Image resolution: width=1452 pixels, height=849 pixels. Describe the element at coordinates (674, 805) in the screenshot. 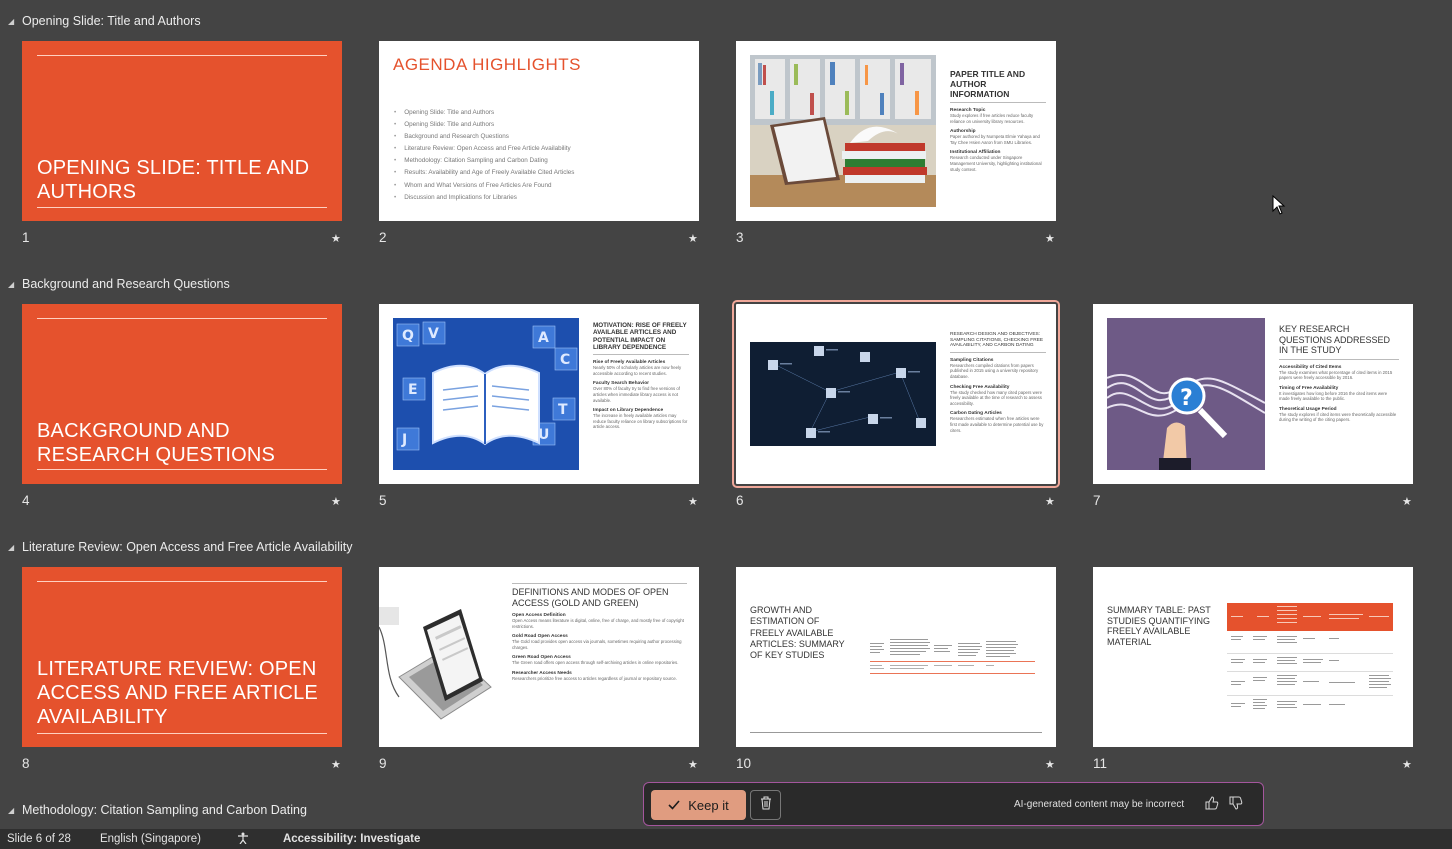

I see `checkmark-icon` at that location.